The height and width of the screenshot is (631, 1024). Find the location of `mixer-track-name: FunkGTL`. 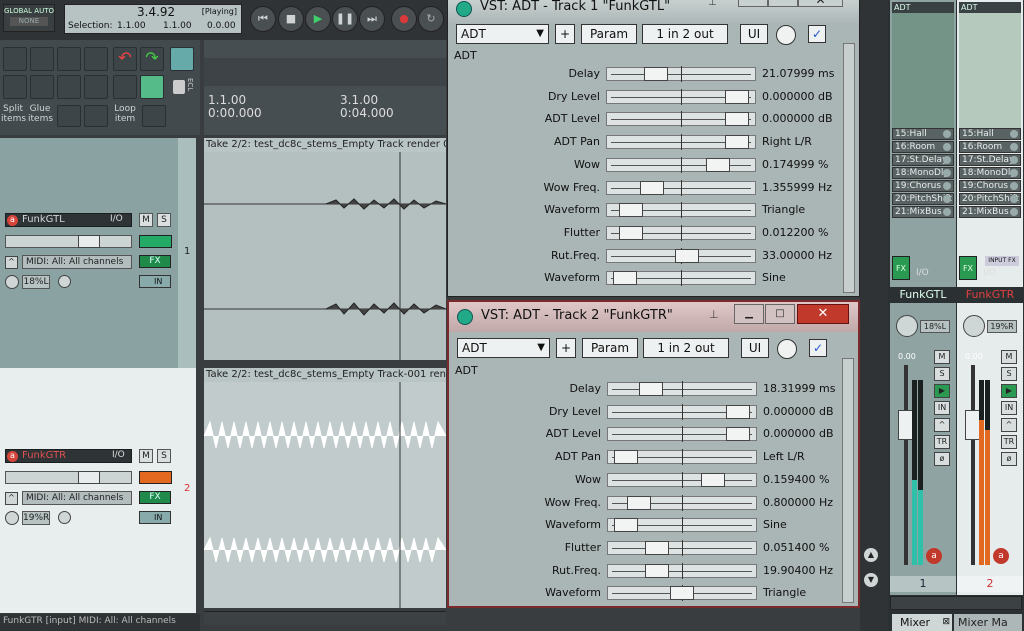

mixer-track-name: FunkGTL is located at coordinates (923, 295).